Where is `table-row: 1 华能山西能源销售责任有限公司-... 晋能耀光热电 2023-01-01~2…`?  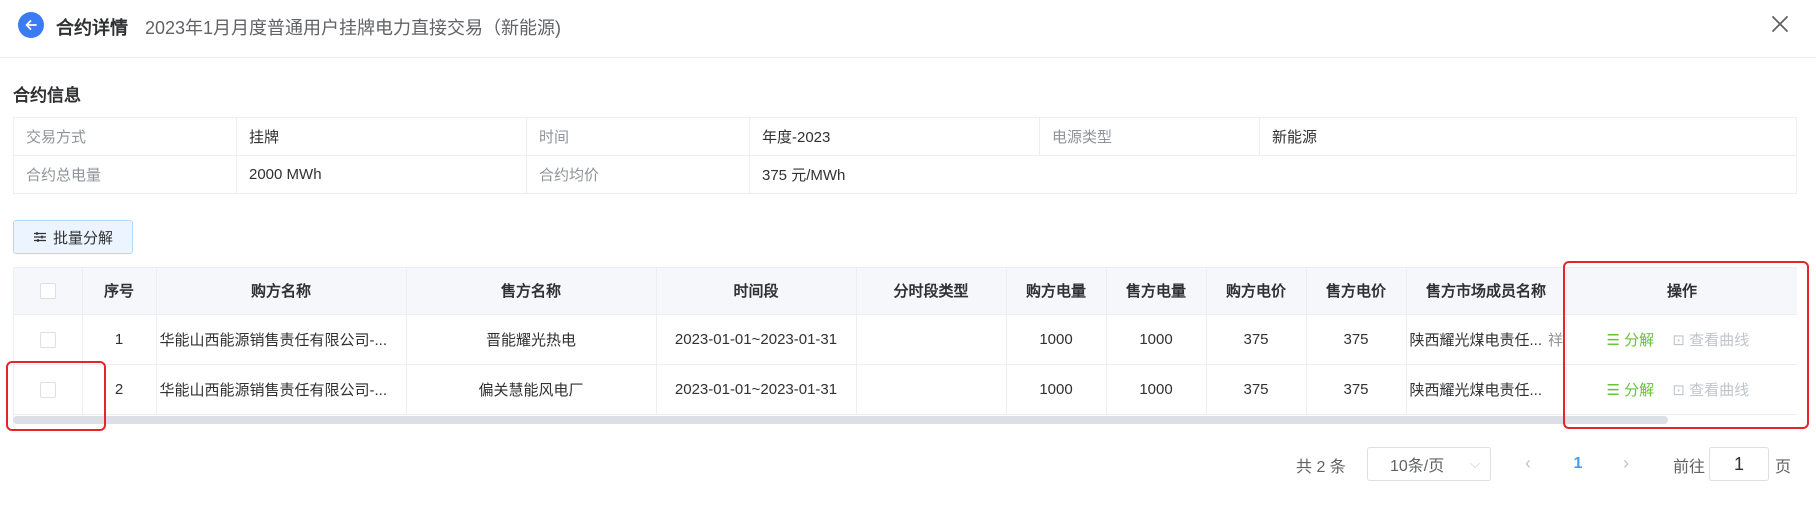
table-row: 1 华能山西能源销售责任有限公司-... 晋能耀光热电 2023-01-01~2… is located at coordinates (905, 339).